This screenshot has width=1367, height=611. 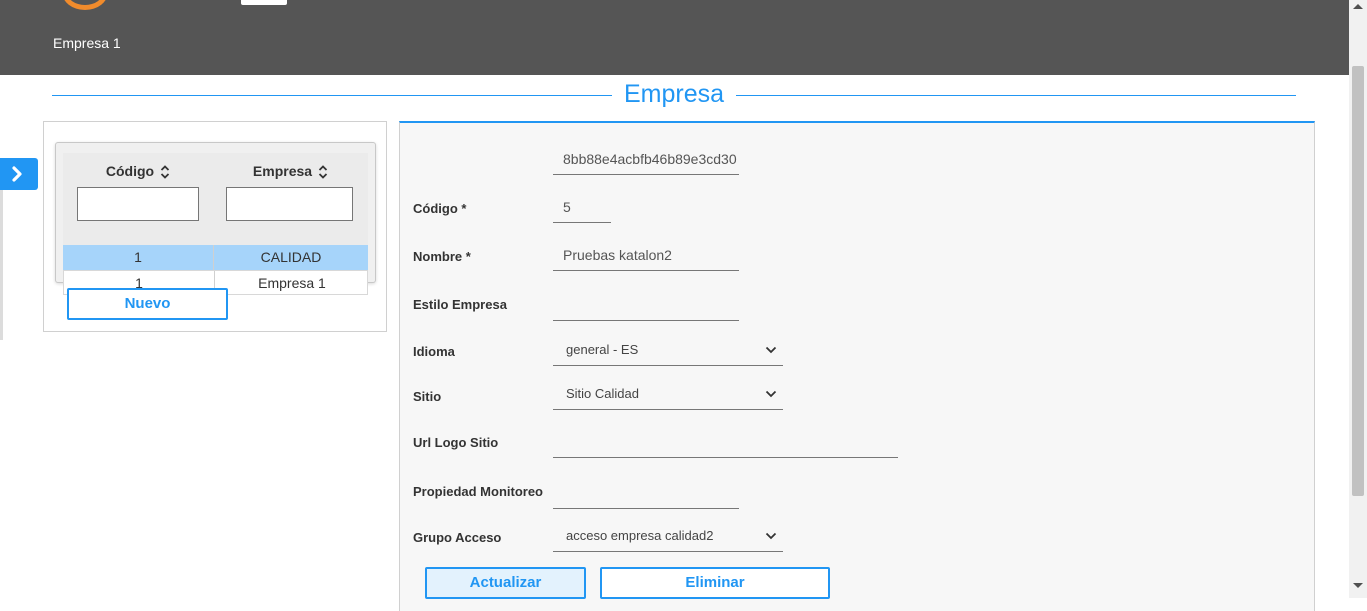 What do you see at coordinates (505, 583) in the screenshot?
I see `update-button: Actualizar` at bounding box center [505, 583].